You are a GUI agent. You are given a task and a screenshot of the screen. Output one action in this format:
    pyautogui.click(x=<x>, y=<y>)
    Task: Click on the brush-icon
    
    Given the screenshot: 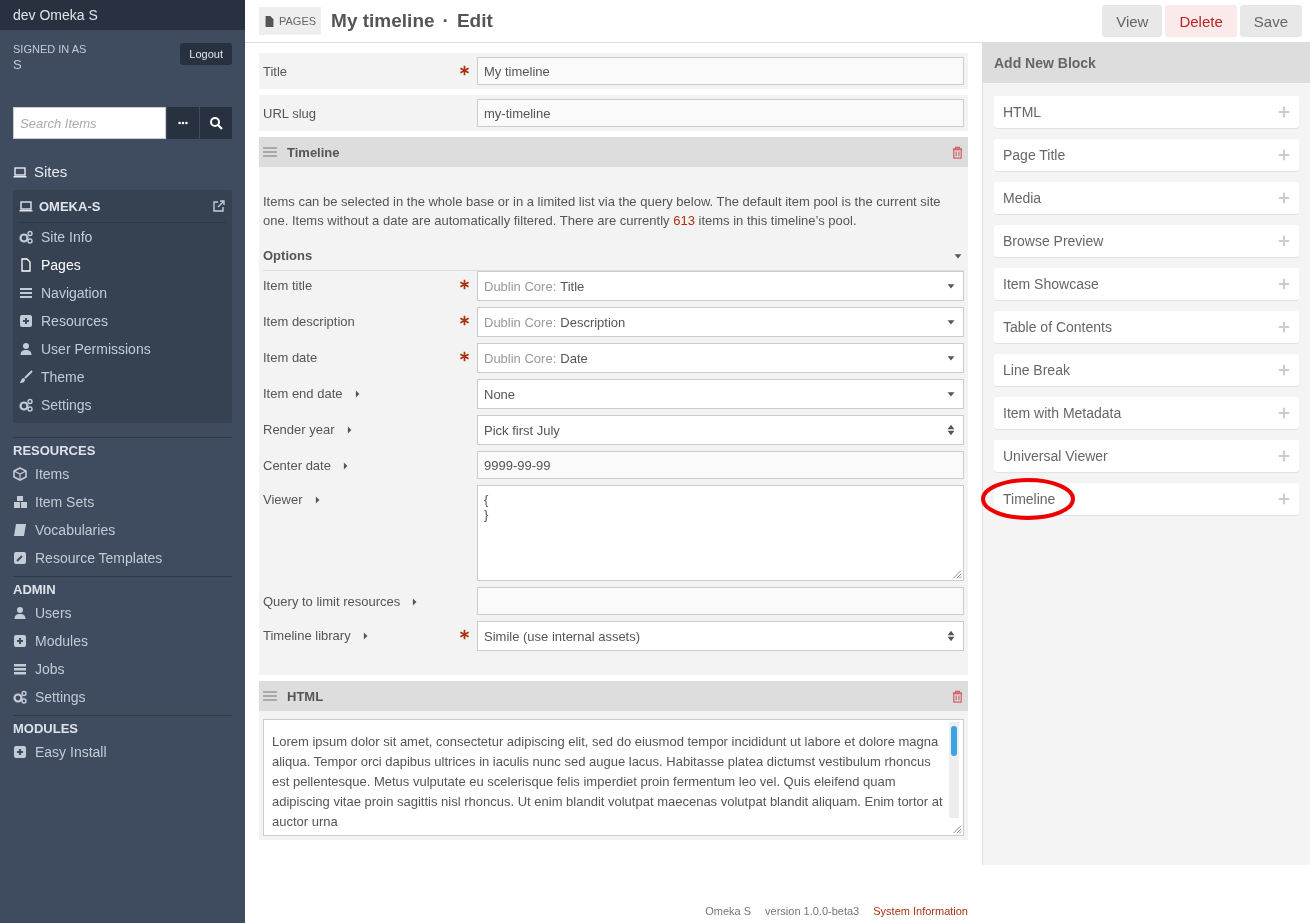 What is the action you would take?
    pyautogui.click(x=26, y=377)
    